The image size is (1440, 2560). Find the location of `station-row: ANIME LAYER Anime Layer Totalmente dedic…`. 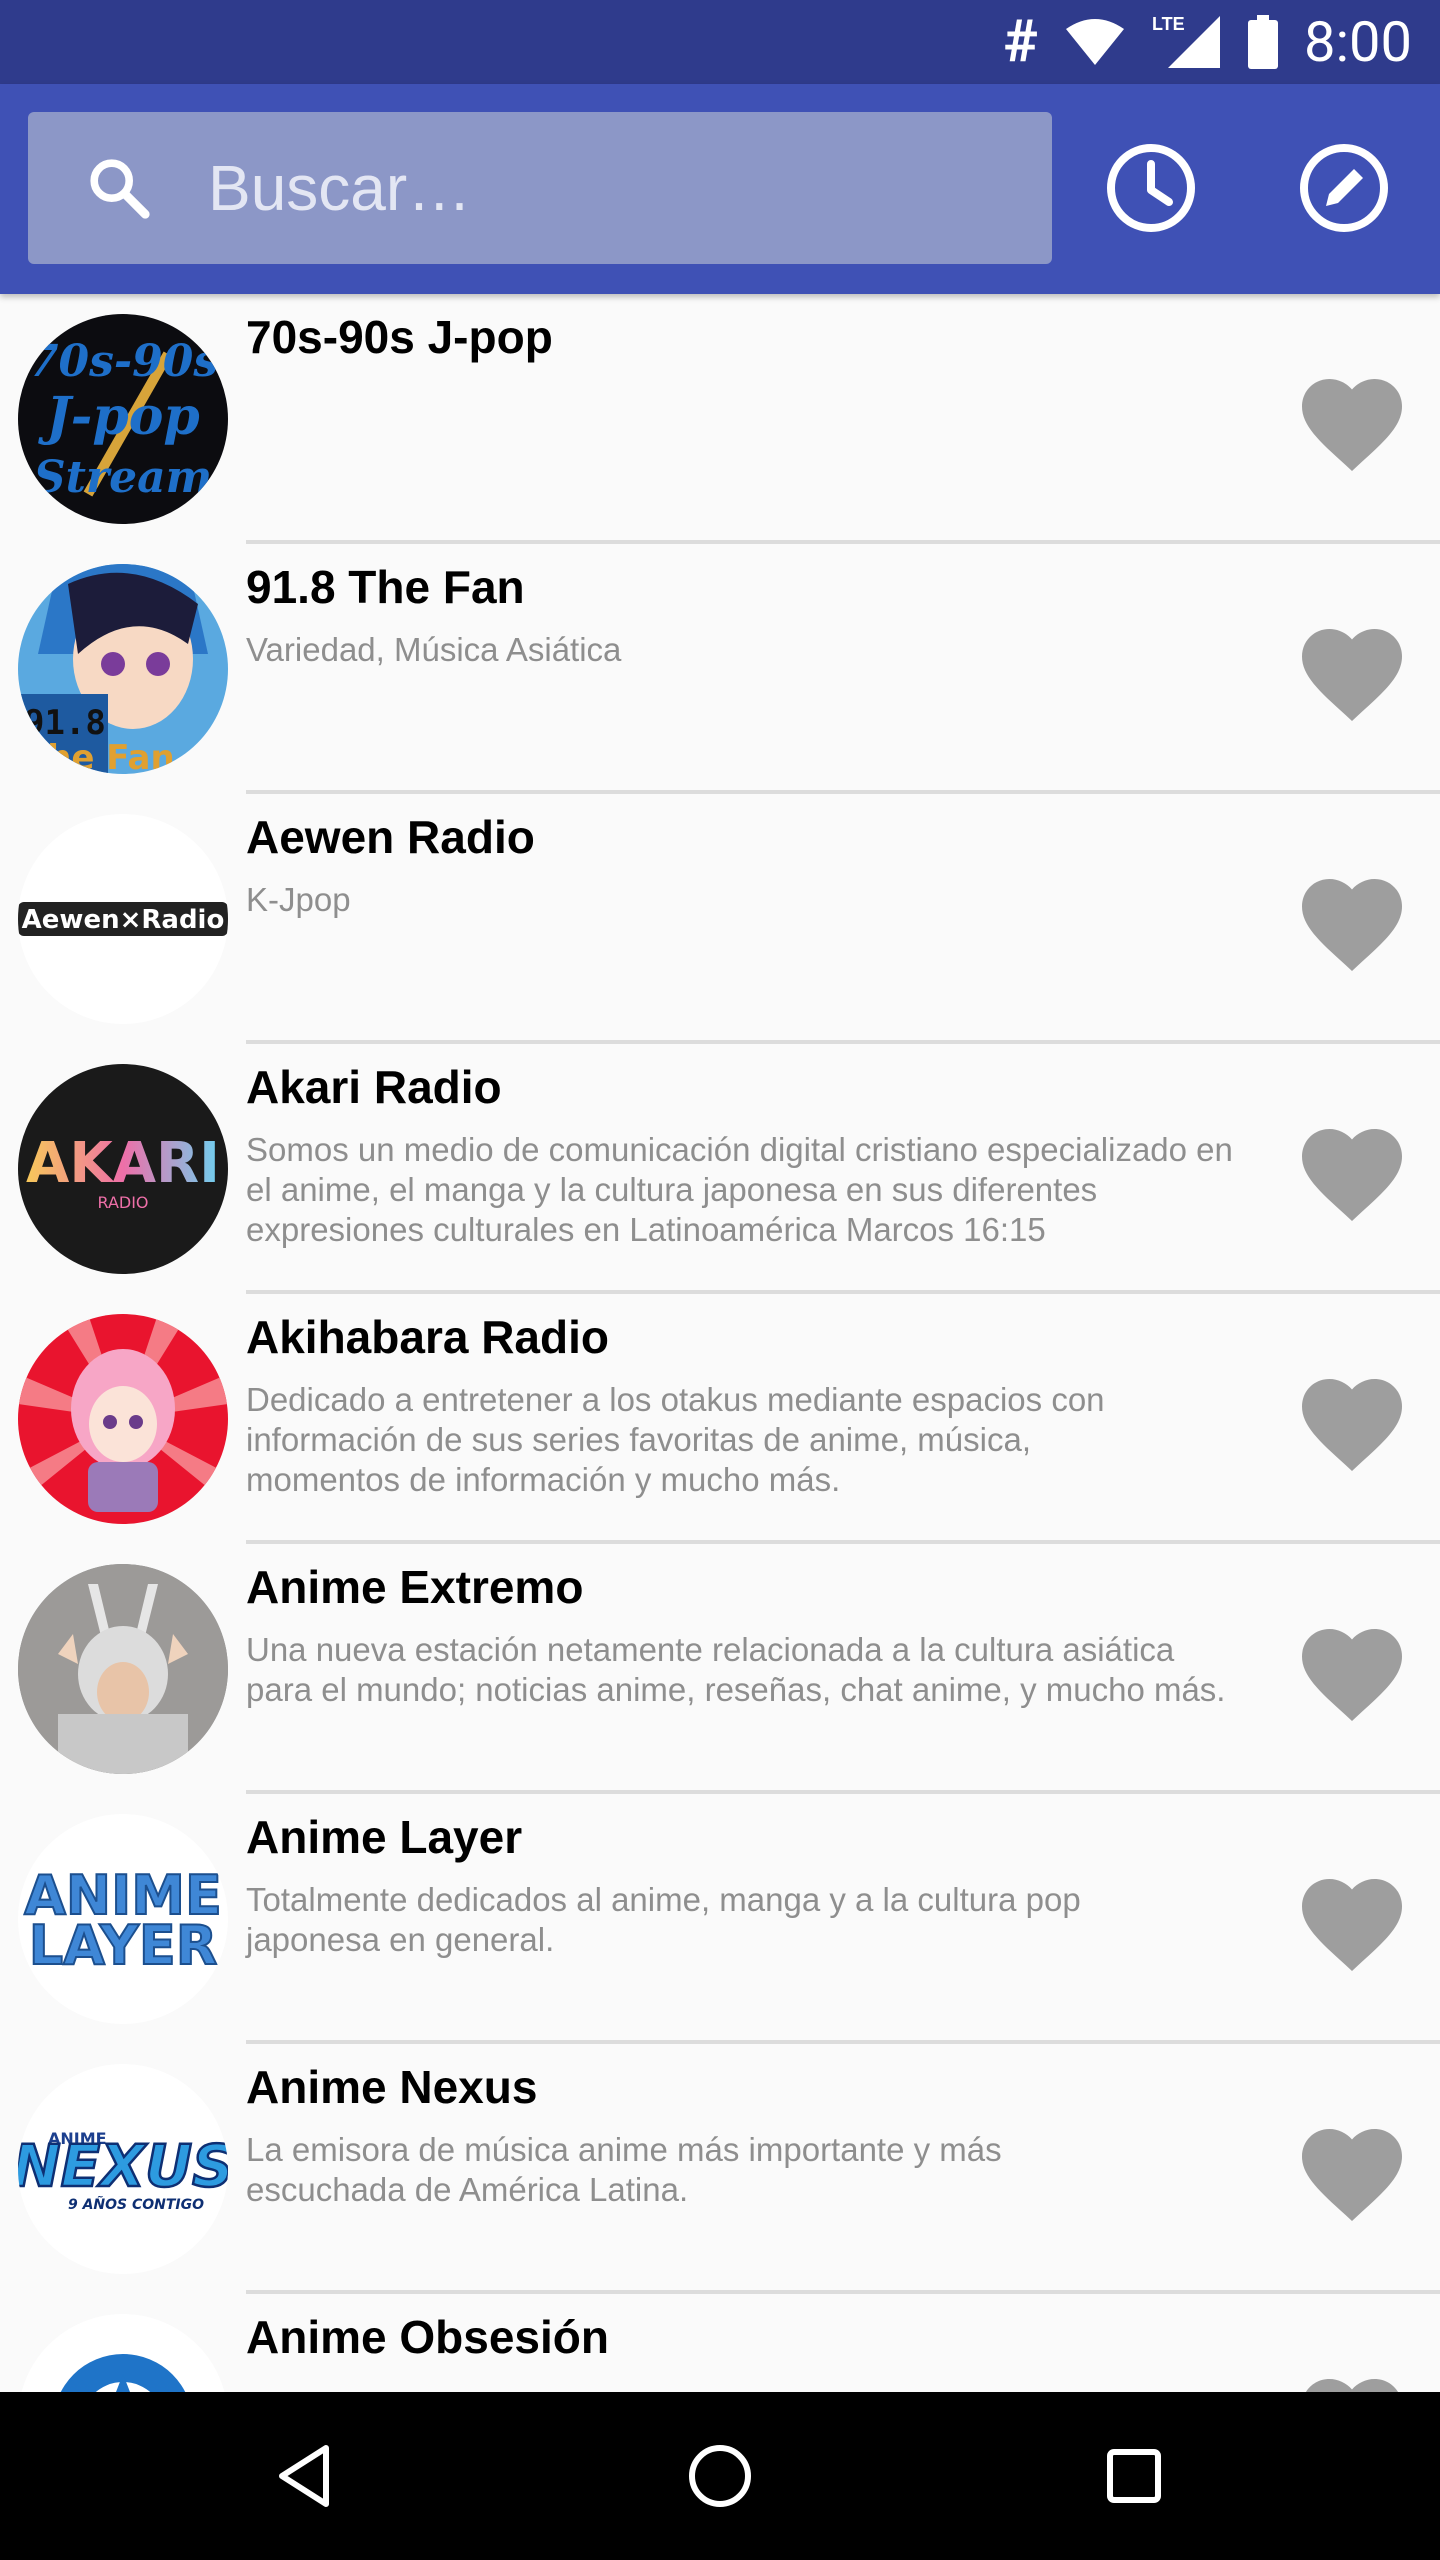

station-row: ANIME LAYER Anime Layer Totalmente dedic… is located at coordinates (720, 1919).